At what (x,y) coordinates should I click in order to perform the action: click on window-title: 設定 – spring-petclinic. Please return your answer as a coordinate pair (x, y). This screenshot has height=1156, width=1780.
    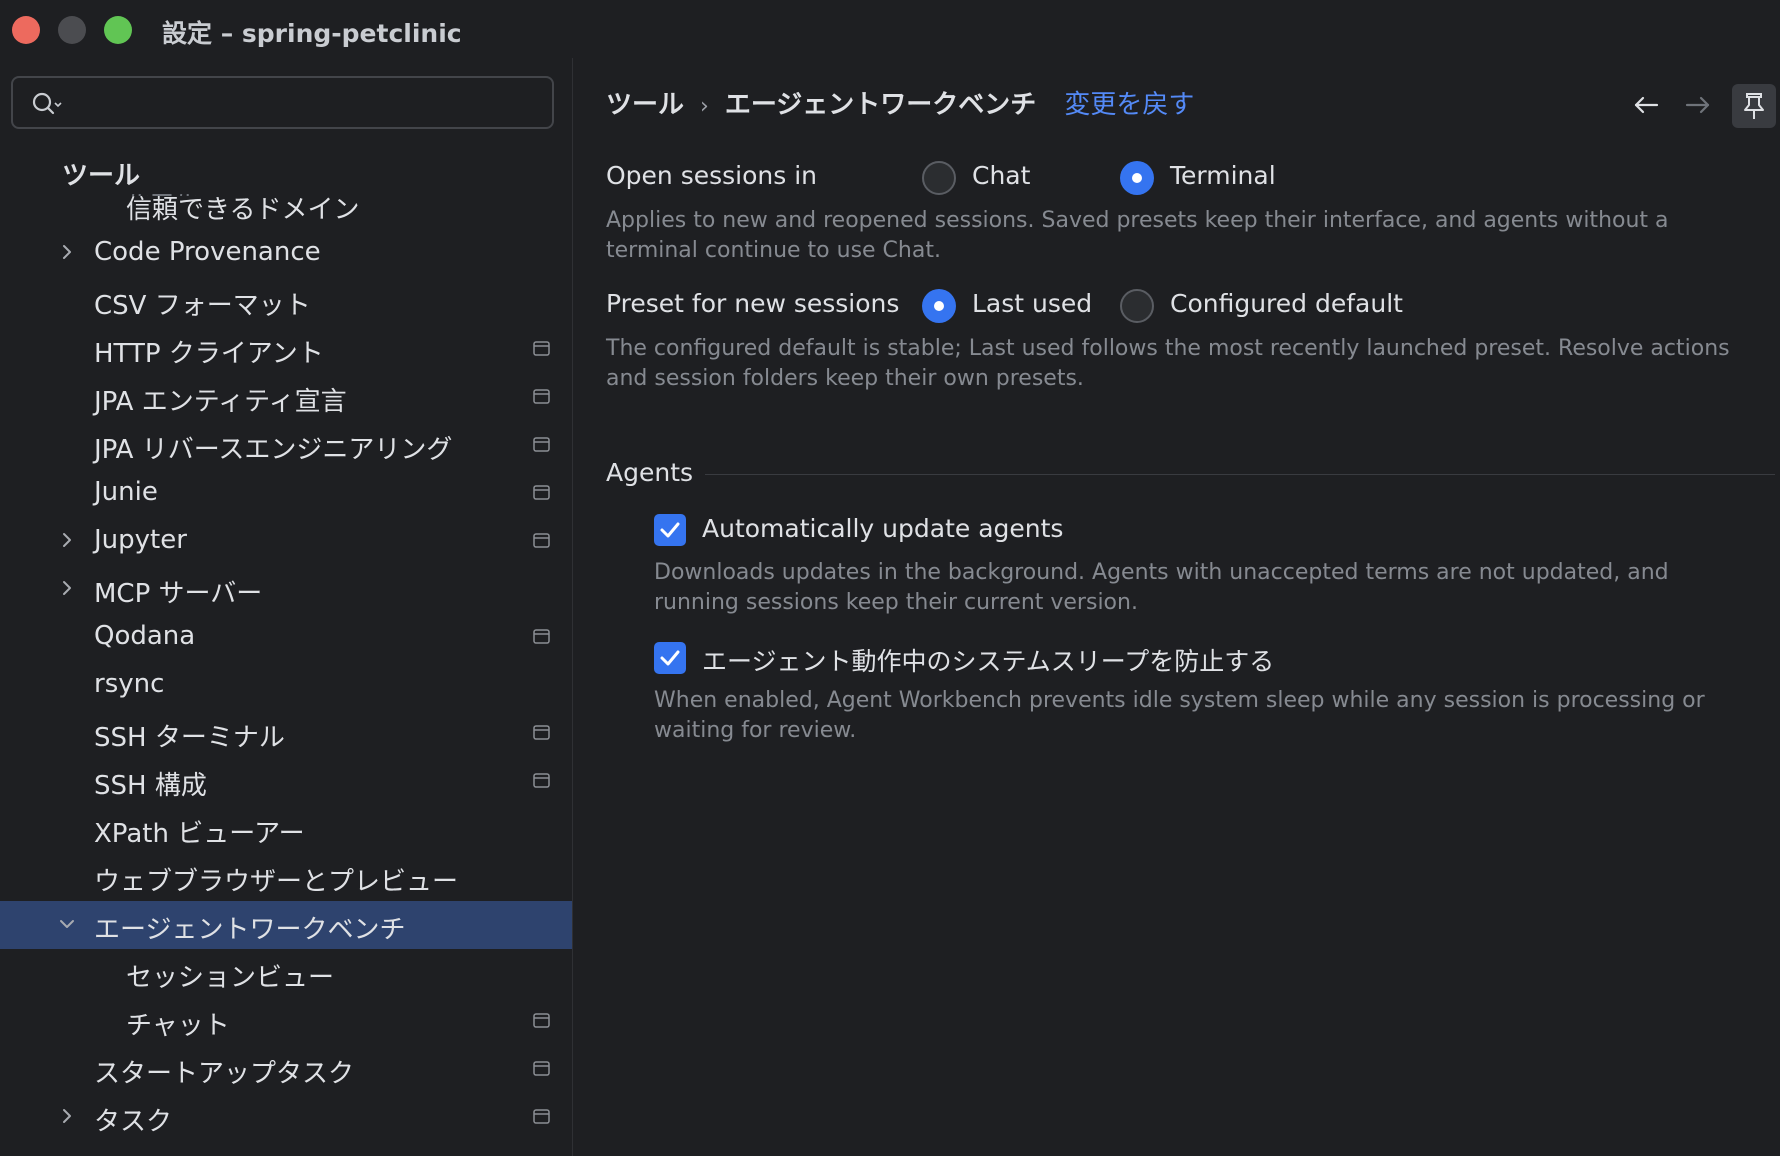
    Looking at the image, I should click on (312, 33).